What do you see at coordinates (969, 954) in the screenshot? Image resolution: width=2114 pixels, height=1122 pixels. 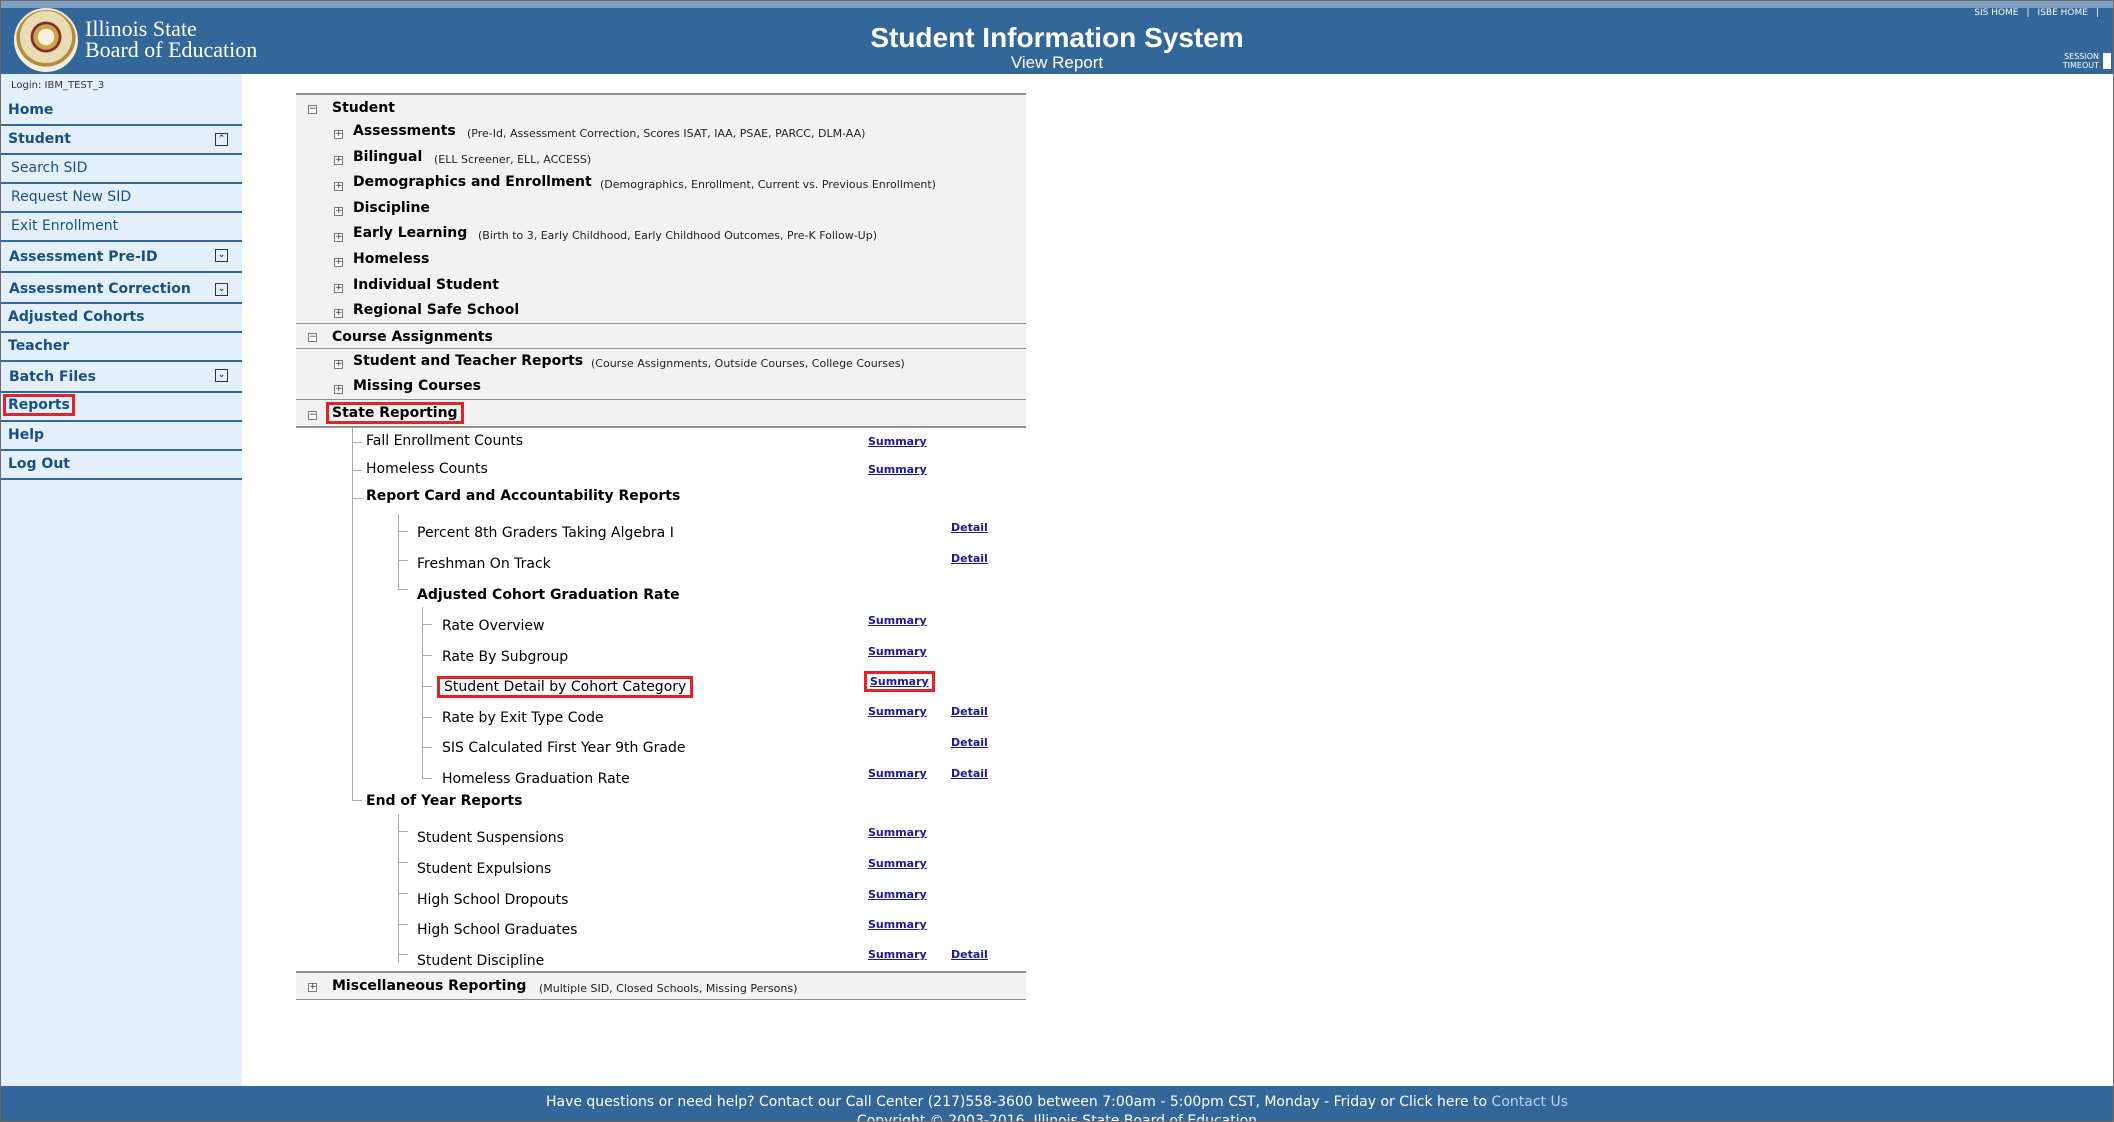 I see `detail-link-discipline: Detail` at bounding box center [969, 954].